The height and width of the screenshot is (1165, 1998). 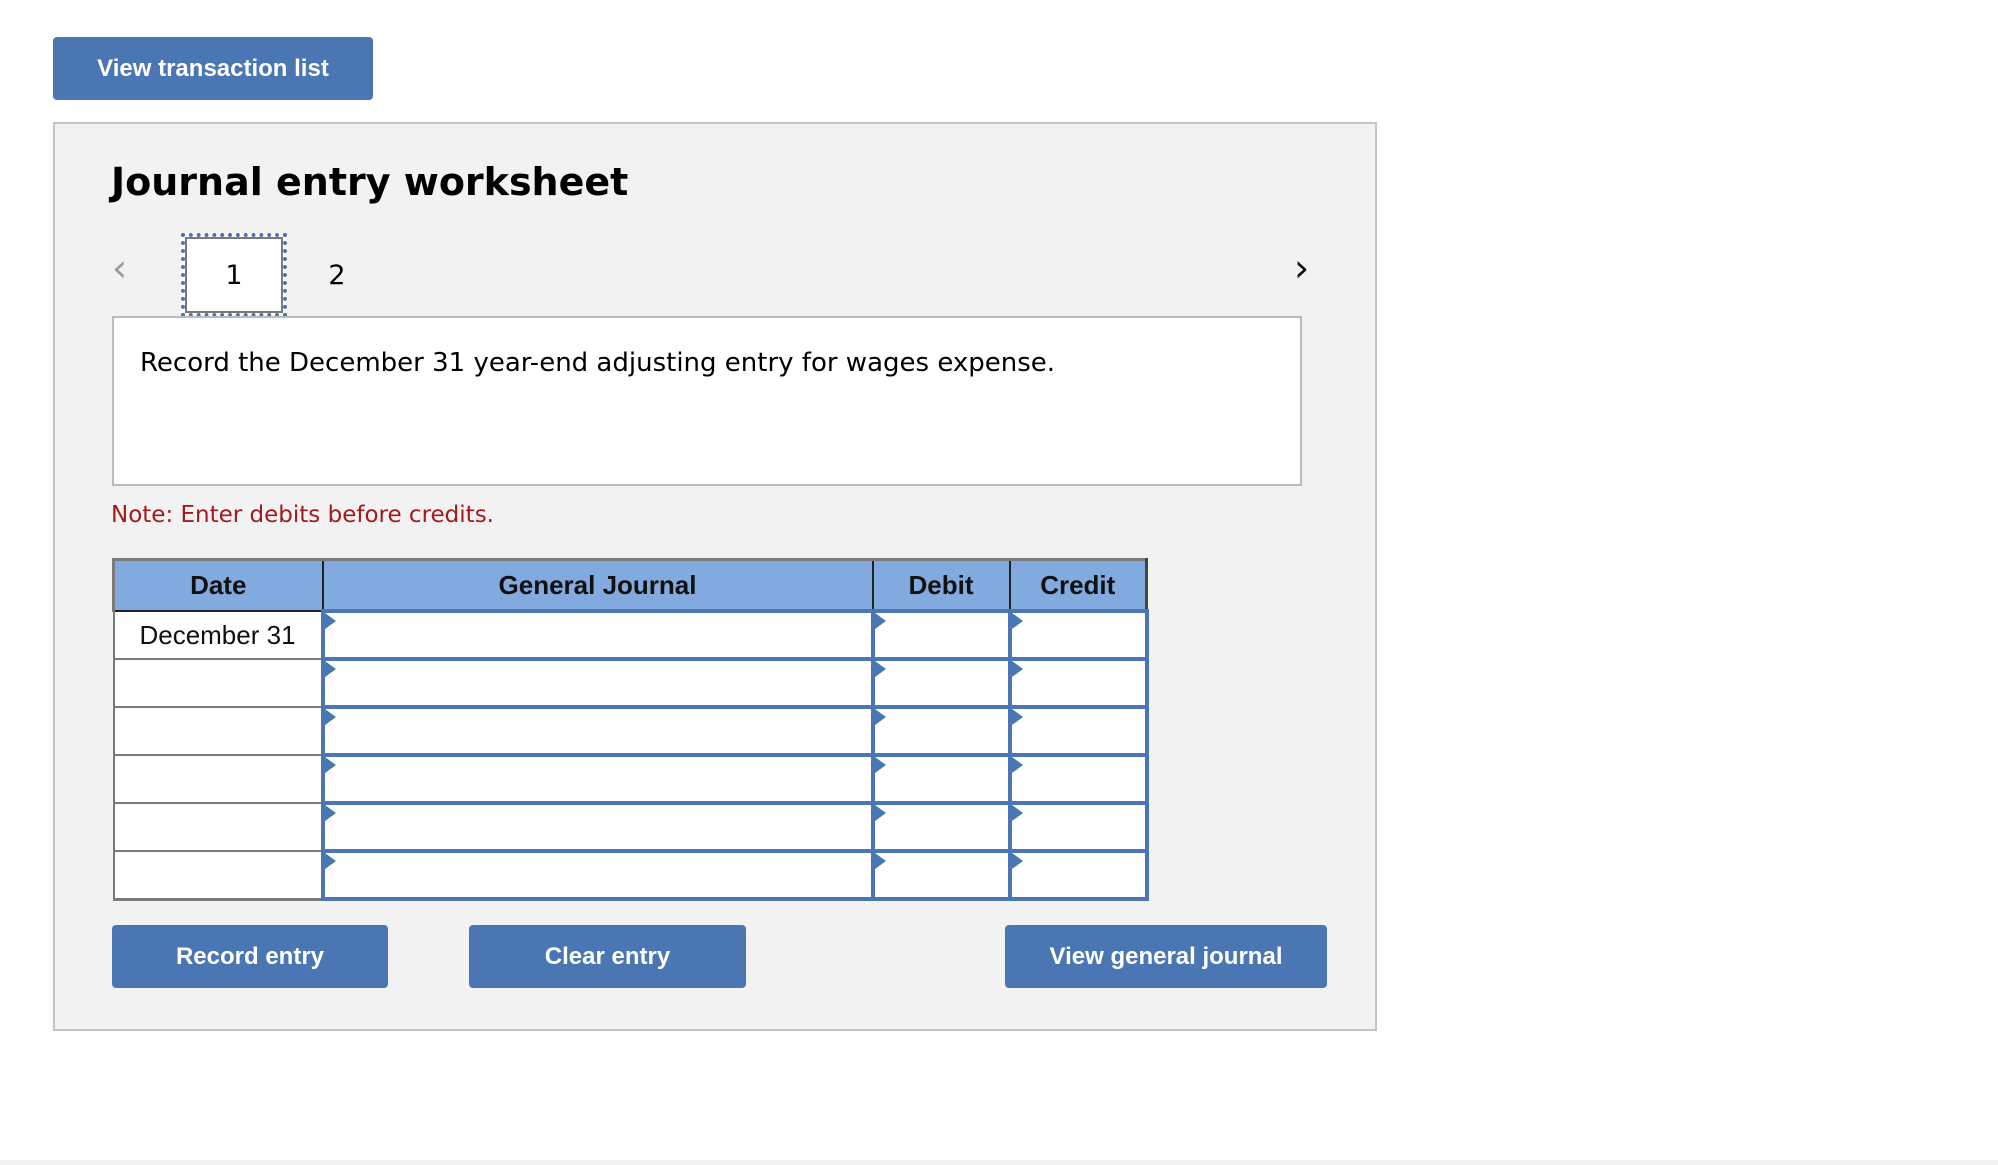 What do you see at coordinates (607, 956) in the screenshot?
I see `clear-entry-button: Clear entry` at bounding box center [607, 956].